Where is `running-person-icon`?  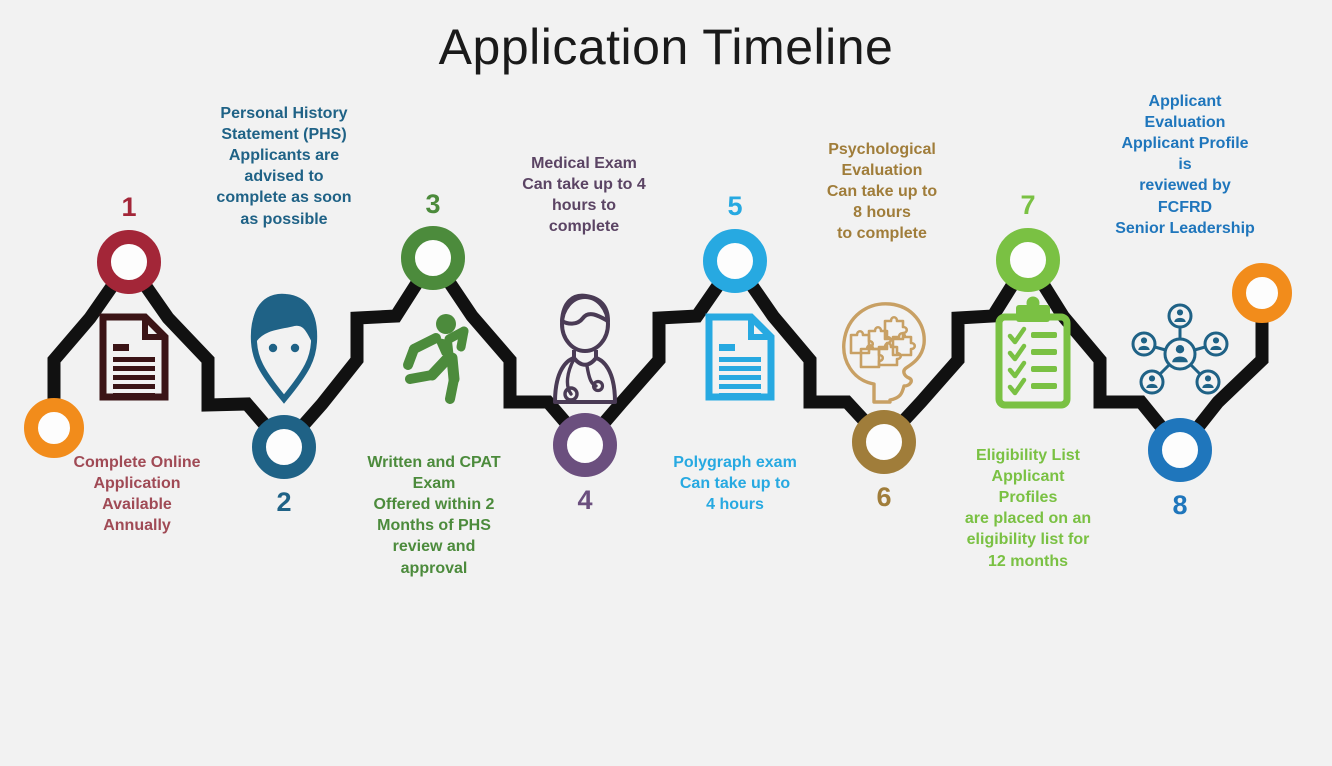
running-person-icon is located at coordinates (436, 359).